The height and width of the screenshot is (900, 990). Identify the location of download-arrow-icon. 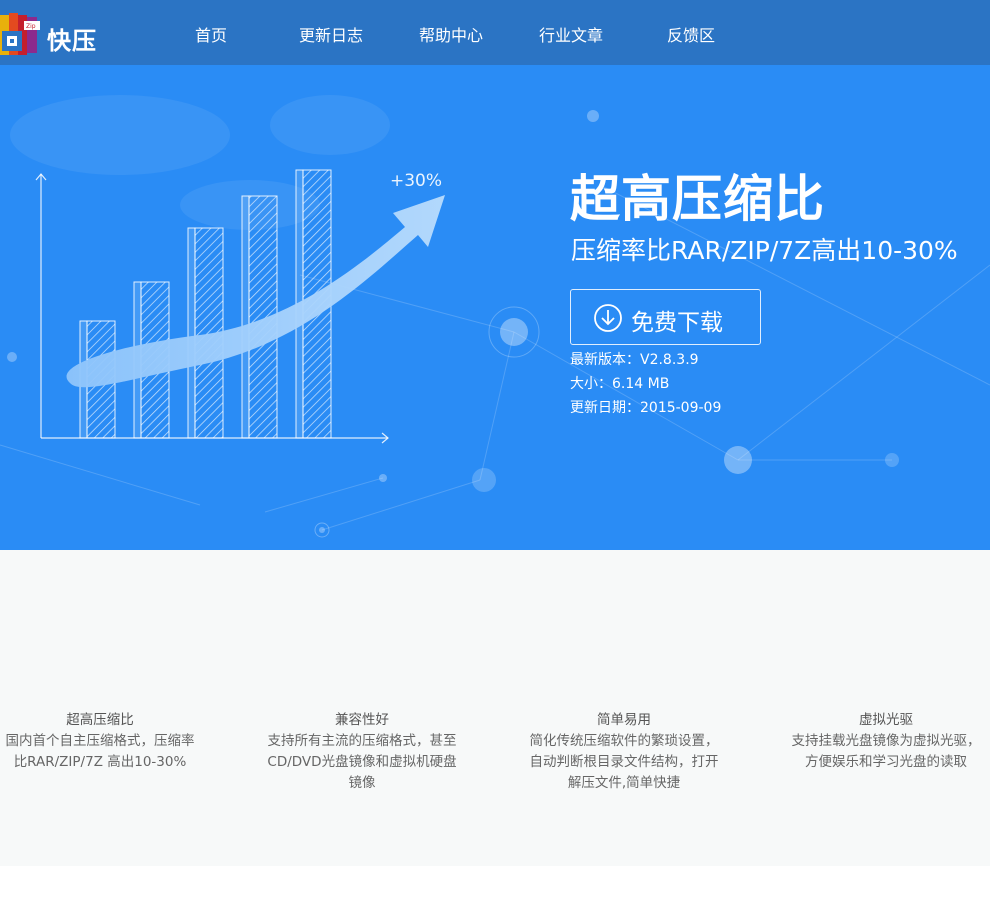
(608, 318).